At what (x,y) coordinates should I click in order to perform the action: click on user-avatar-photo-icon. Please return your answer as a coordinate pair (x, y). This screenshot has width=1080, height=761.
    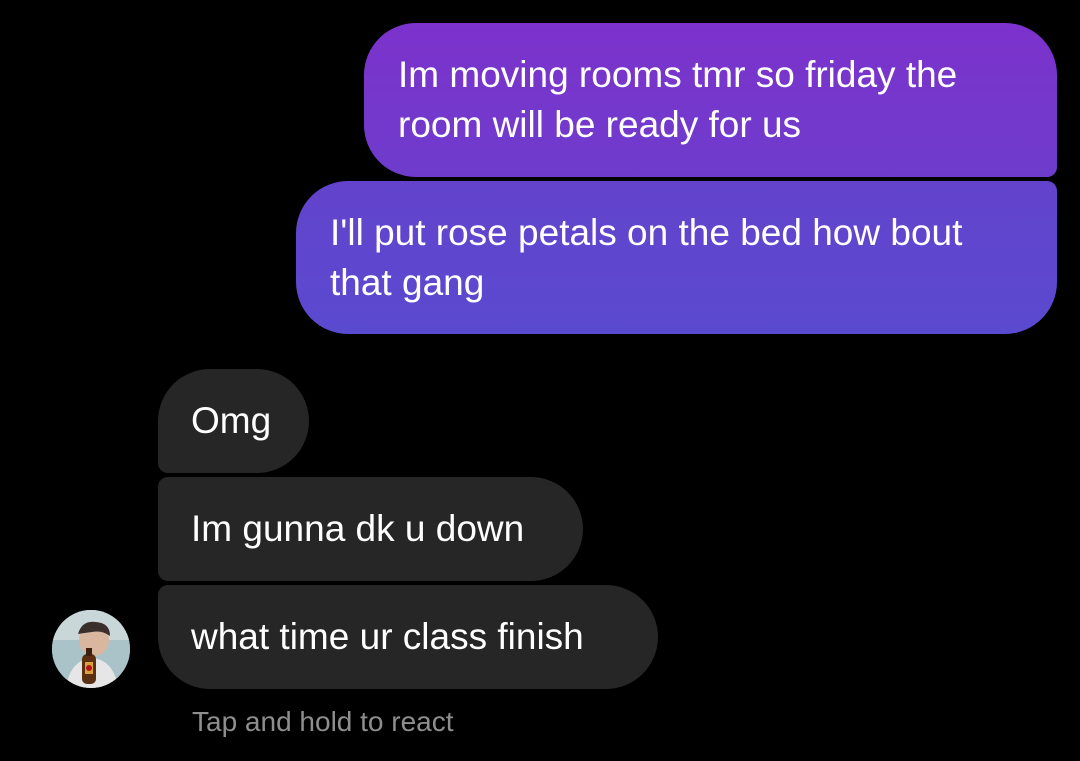
    Looking at the image, I should click on (91, 649).